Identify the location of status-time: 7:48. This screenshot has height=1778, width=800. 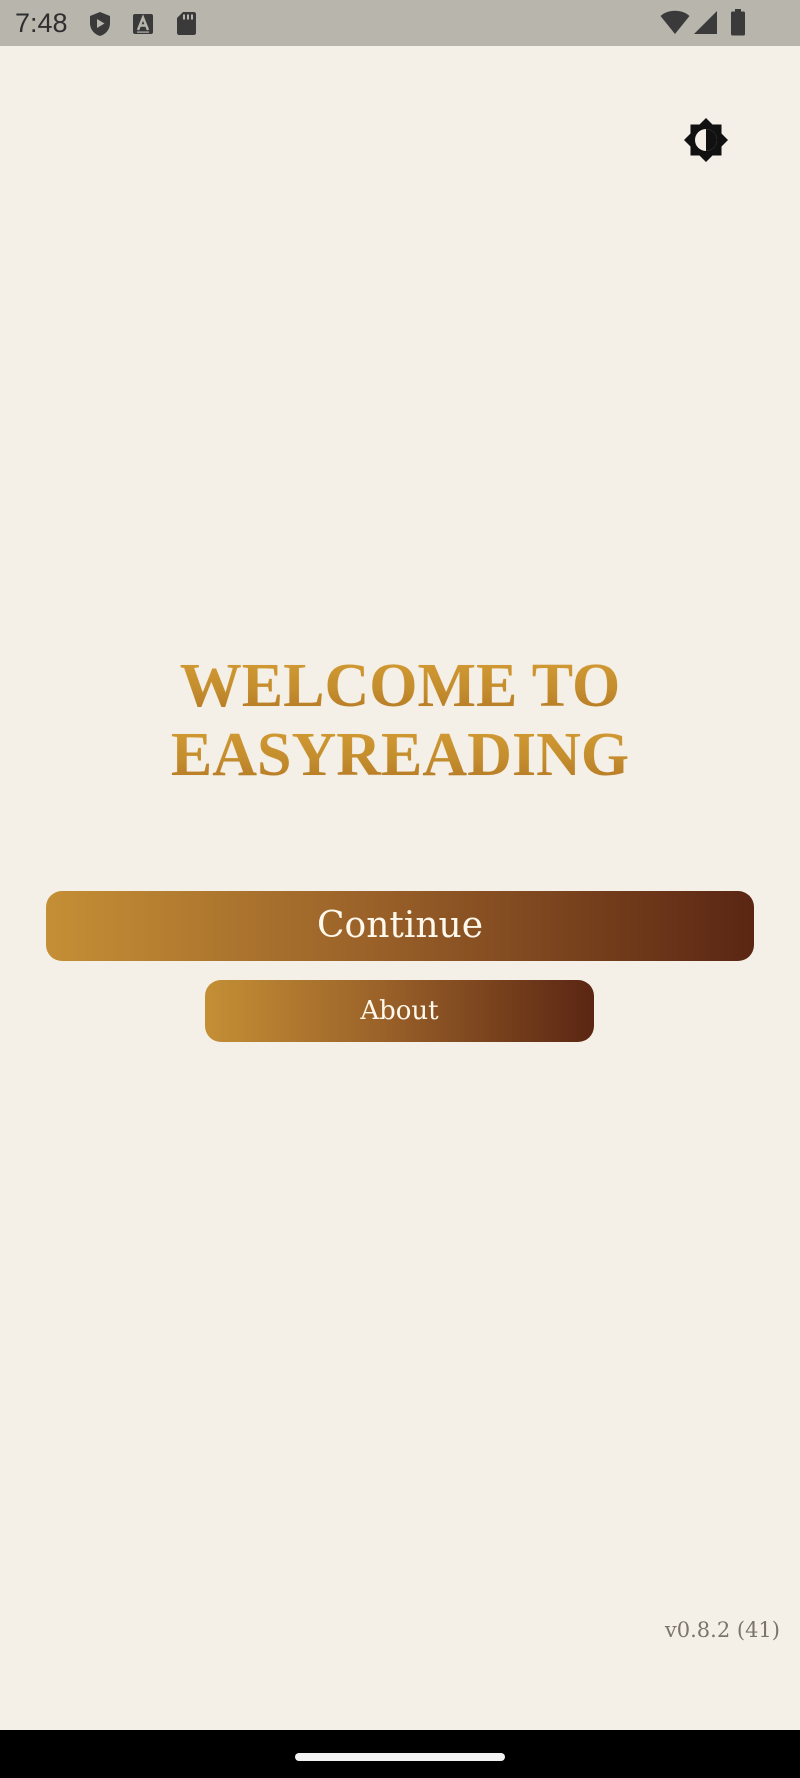
(41, 23).